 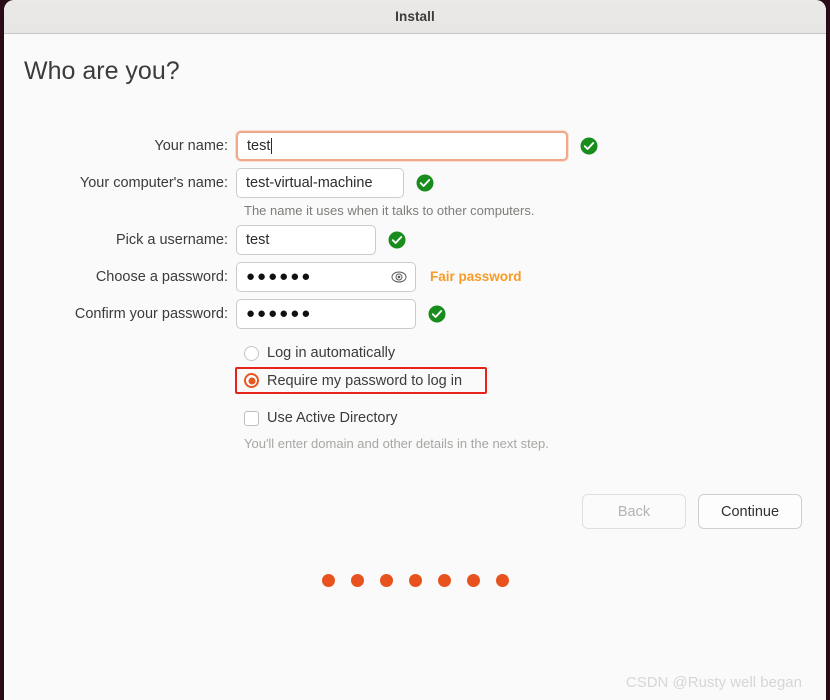 I want to click on radio-selected-icon, so click(x=251, y=380).